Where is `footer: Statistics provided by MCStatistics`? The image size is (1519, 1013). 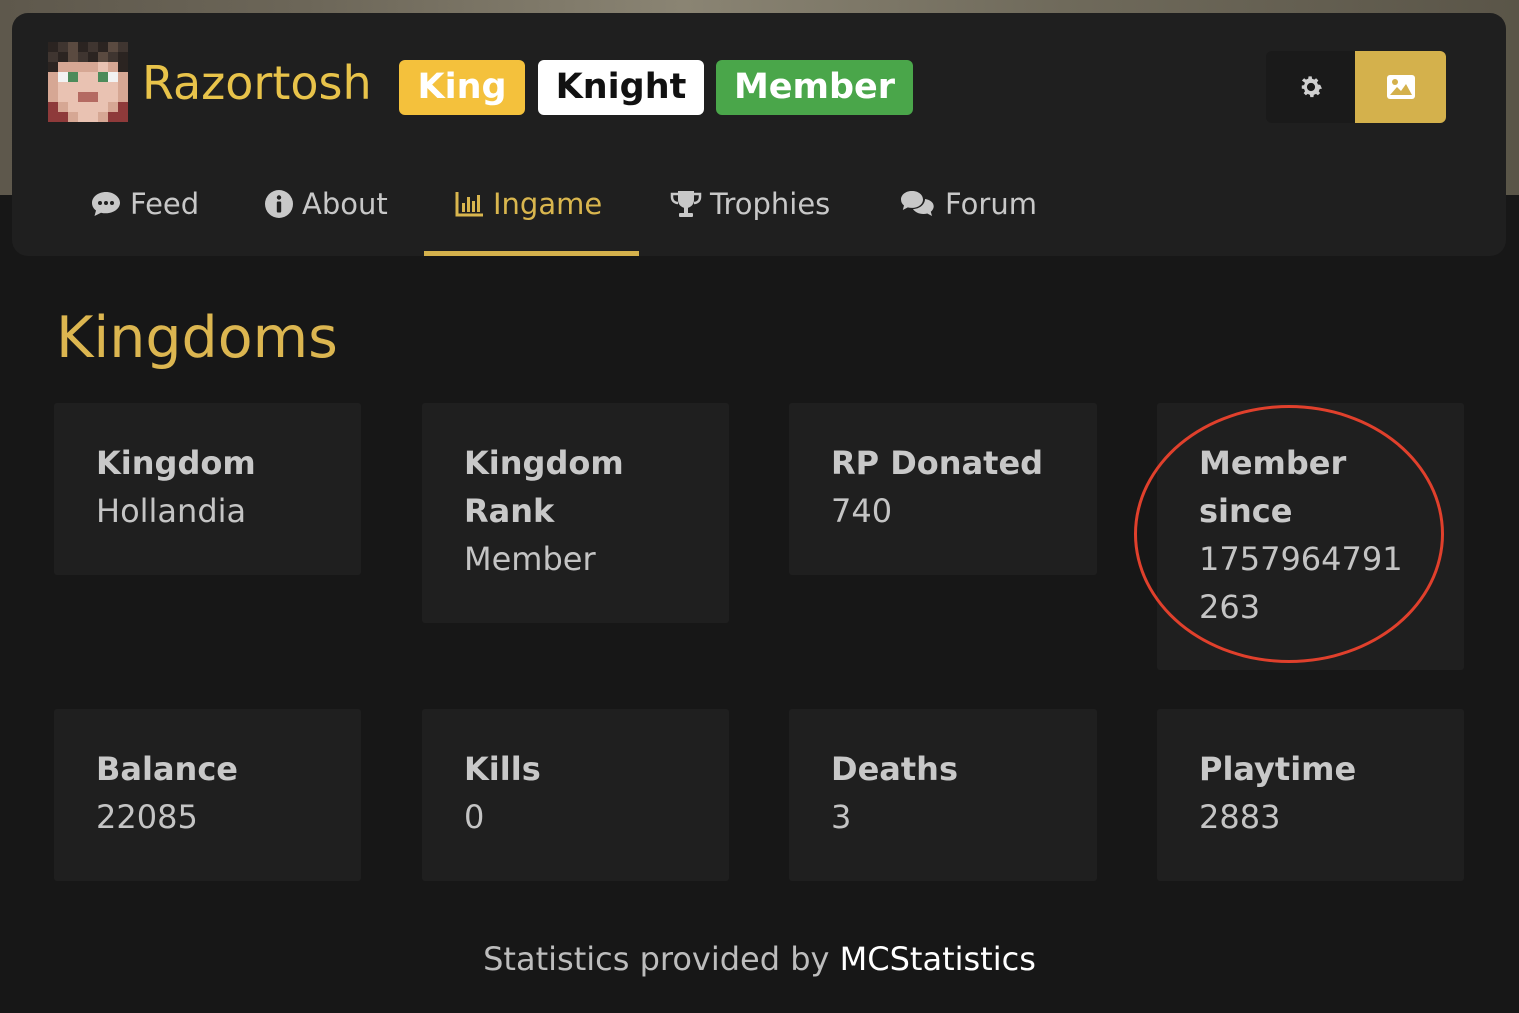
footer: Statistics provided by MCStatistics is located at coordinates (759, 959).